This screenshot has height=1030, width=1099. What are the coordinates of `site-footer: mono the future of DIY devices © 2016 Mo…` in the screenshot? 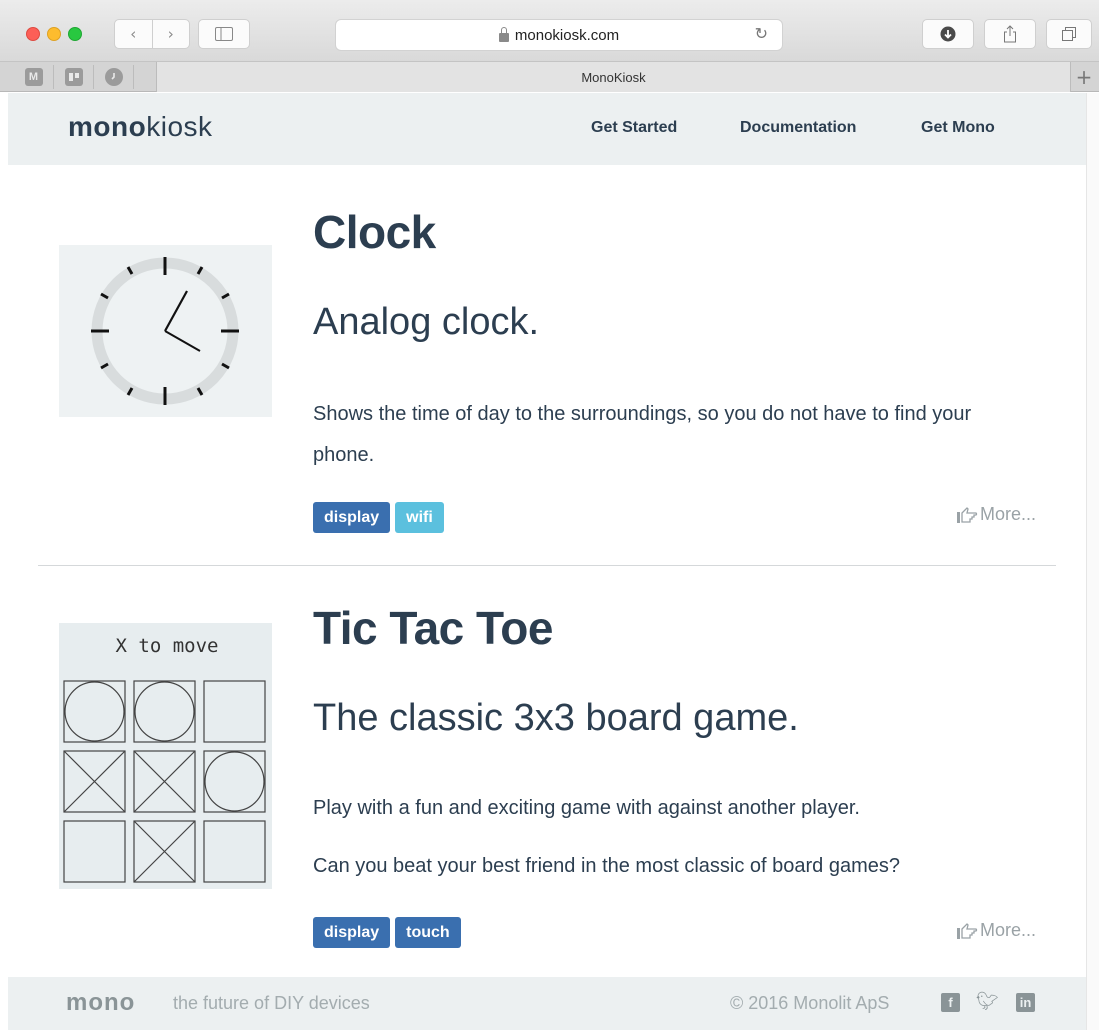 It's located at (547, 1003).